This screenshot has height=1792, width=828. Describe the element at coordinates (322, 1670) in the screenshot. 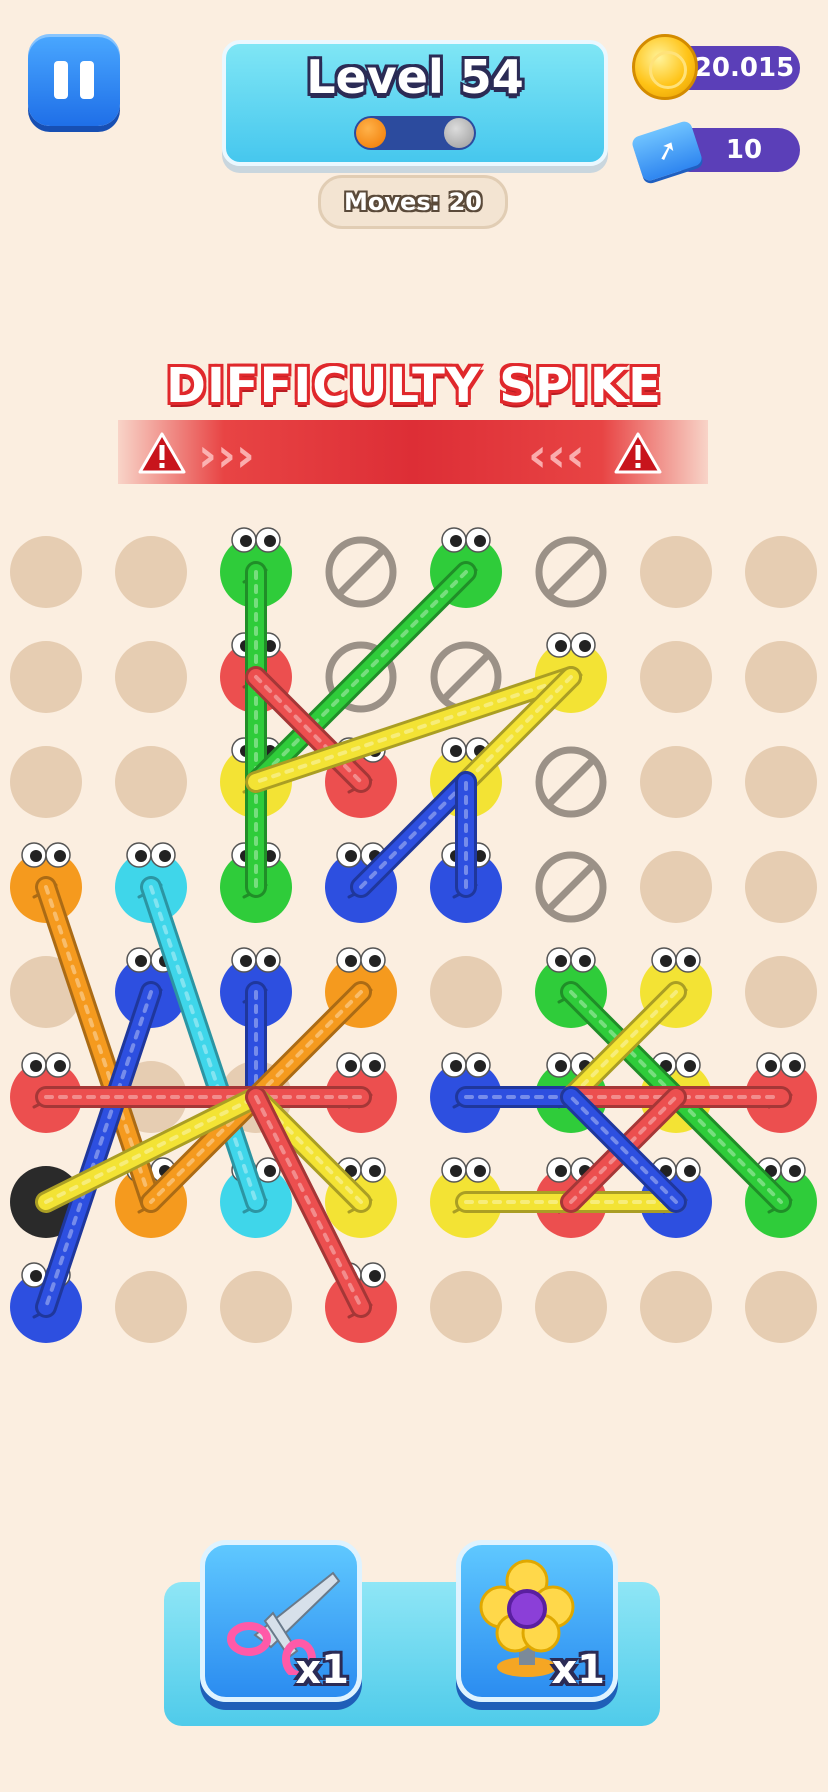

I see `scissors-booster-count: x1` at that location.